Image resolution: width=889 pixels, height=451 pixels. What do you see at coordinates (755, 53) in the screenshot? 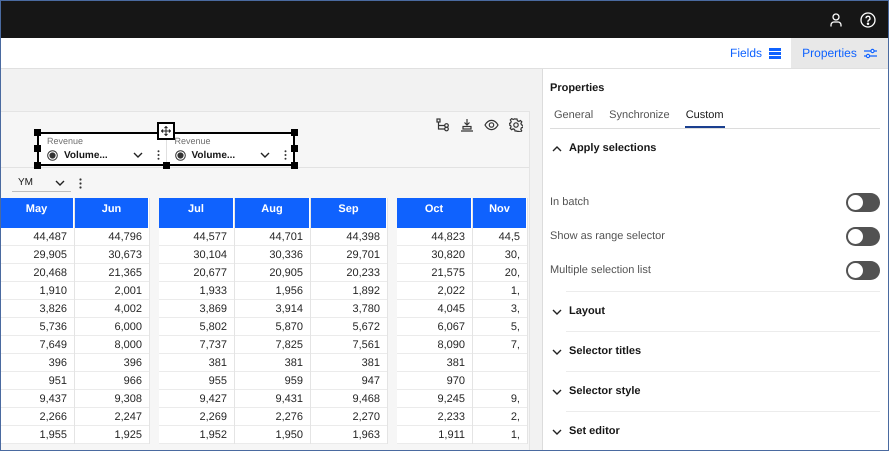
I see `header-tab: Fields` at bounding box center [755, 53].